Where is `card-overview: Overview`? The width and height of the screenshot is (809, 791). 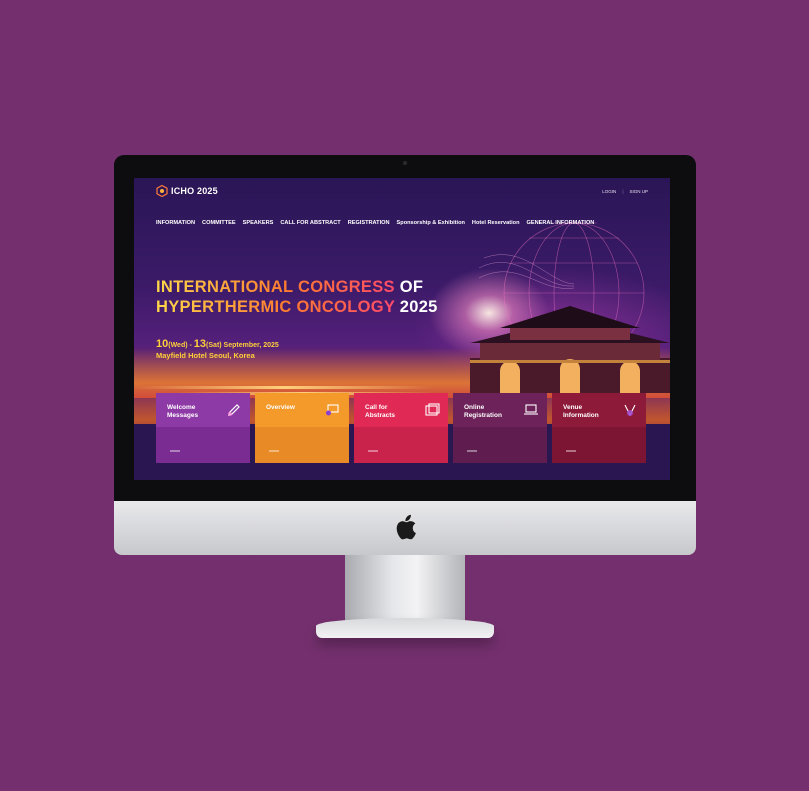
card-overview: Overview is located at coordinates (302, 428).